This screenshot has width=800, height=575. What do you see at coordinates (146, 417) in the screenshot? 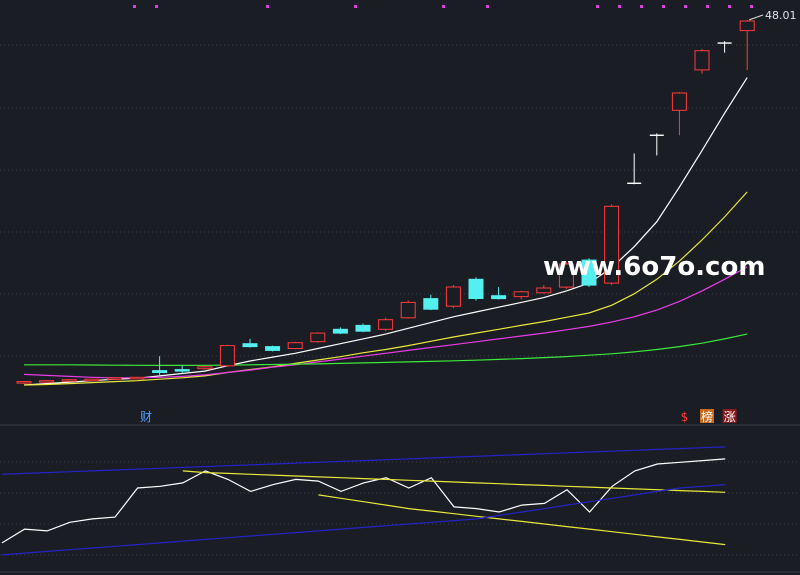
I see `event-marker: 财` at bounding box center [146, 417].